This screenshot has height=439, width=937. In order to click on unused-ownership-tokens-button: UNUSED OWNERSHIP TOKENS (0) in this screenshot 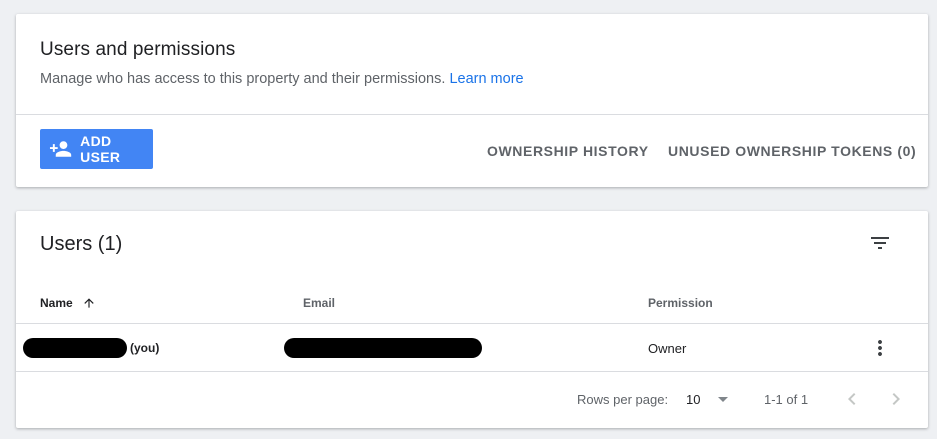, I will do `click(792, 151)`.